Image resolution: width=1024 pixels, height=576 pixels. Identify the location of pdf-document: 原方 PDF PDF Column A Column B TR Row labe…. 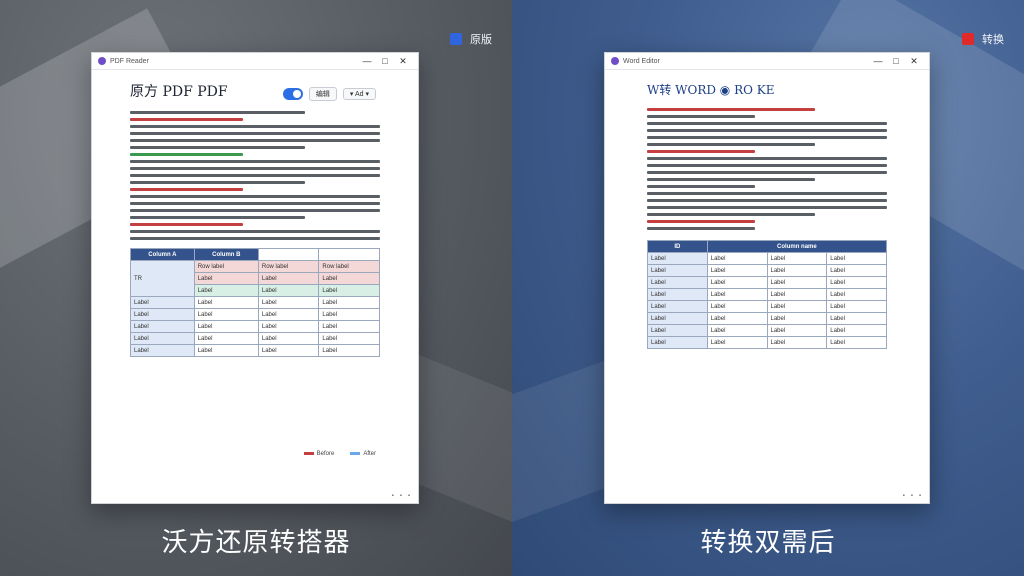
(255, 219).